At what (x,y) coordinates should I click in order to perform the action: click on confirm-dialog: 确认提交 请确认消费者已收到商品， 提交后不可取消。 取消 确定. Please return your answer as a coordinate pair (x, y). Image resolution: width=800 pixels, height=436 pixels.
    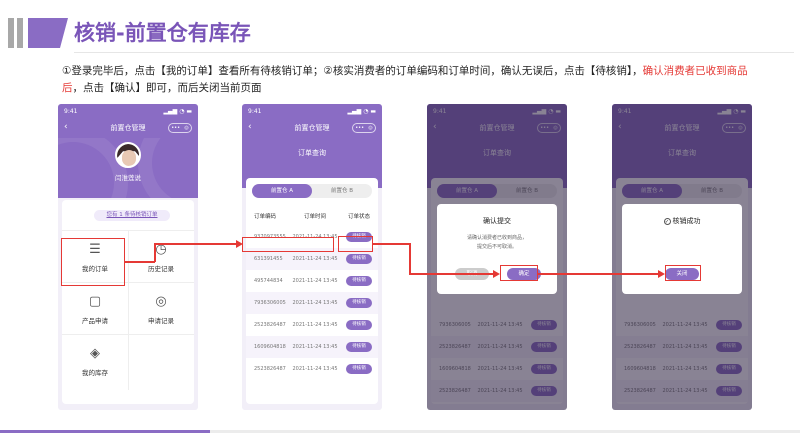
    Looking at the image, I should click on (497, 249).